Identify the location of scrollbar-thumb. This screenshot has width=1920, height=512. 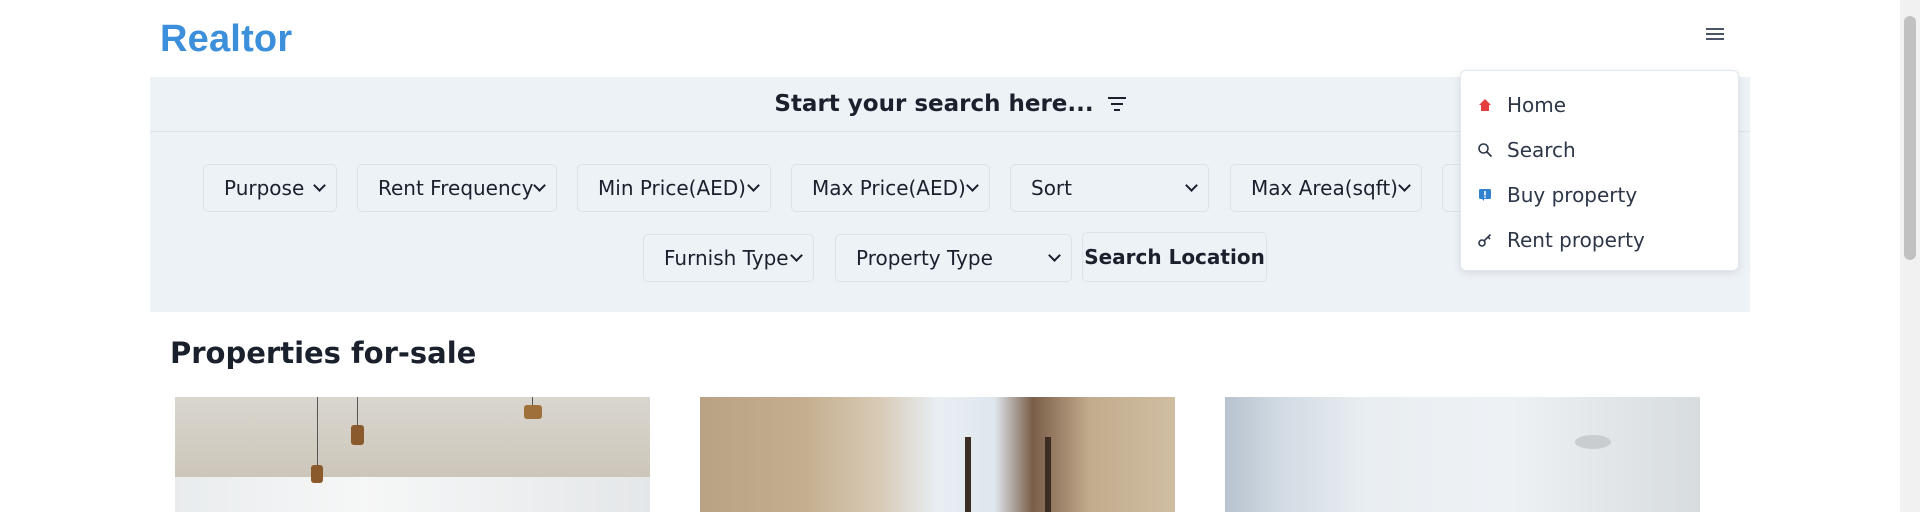
(1910, 138).